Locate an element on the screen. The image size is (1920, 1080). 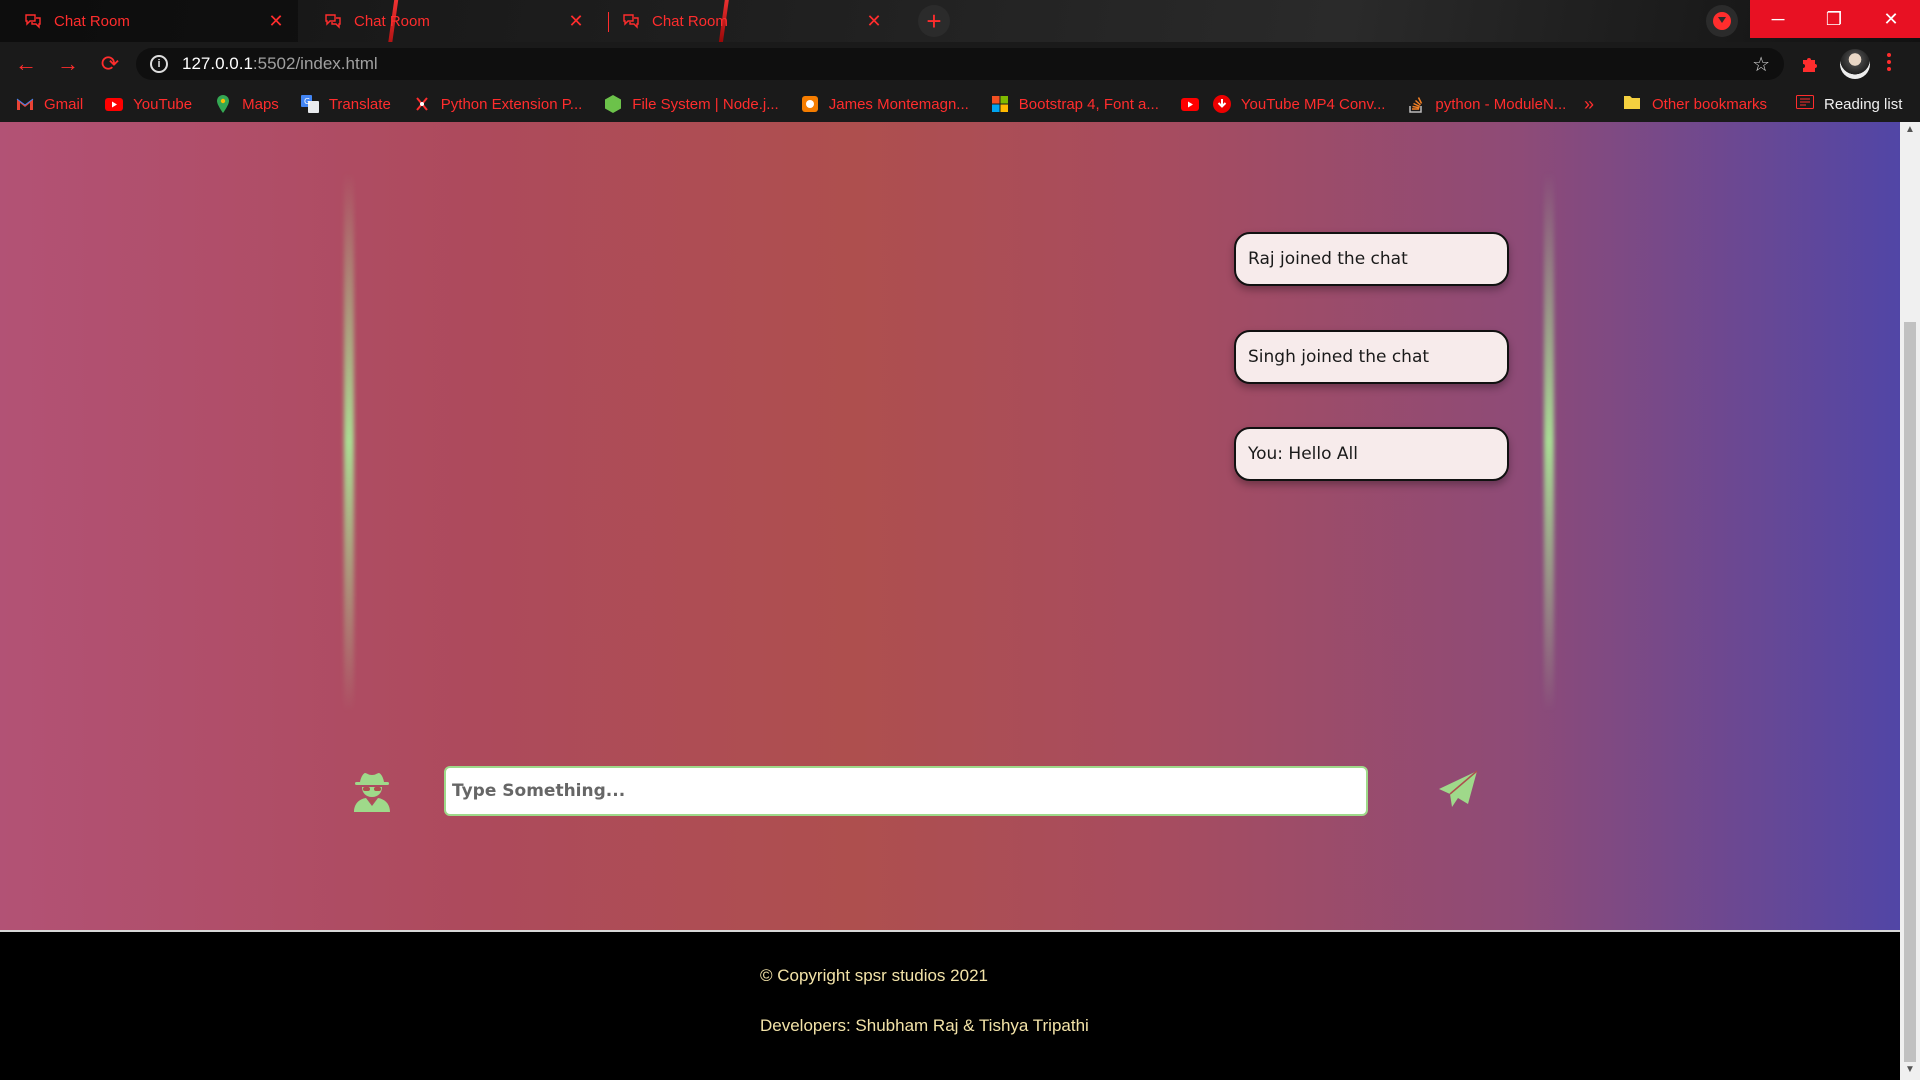
copyright-text: © Copyright spsr studios 2021 is located at coordinates (874, 975).